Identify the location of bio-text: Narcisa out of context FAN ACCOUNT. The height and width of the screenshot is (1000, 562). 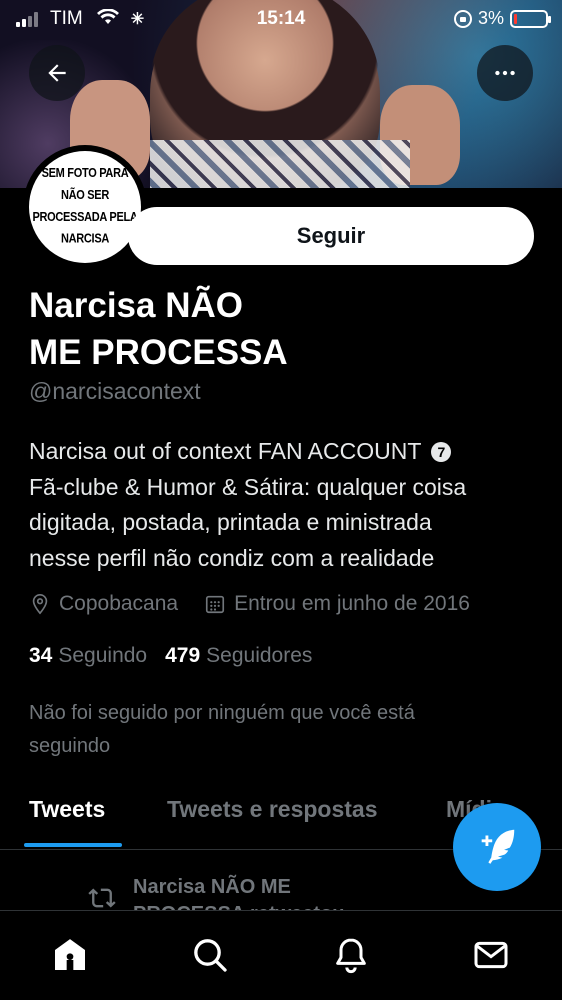
(225, 451).